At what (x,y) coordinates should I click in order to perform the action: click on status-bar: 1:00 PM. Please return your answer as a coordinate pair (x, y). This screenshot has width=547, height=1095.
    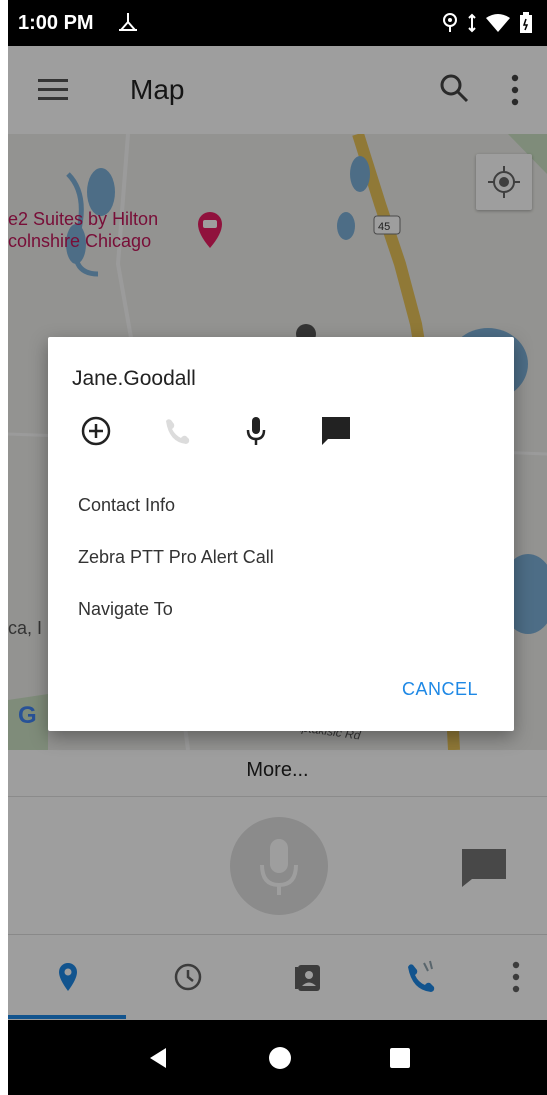
    Looking at the image, I should click on (277, 23).